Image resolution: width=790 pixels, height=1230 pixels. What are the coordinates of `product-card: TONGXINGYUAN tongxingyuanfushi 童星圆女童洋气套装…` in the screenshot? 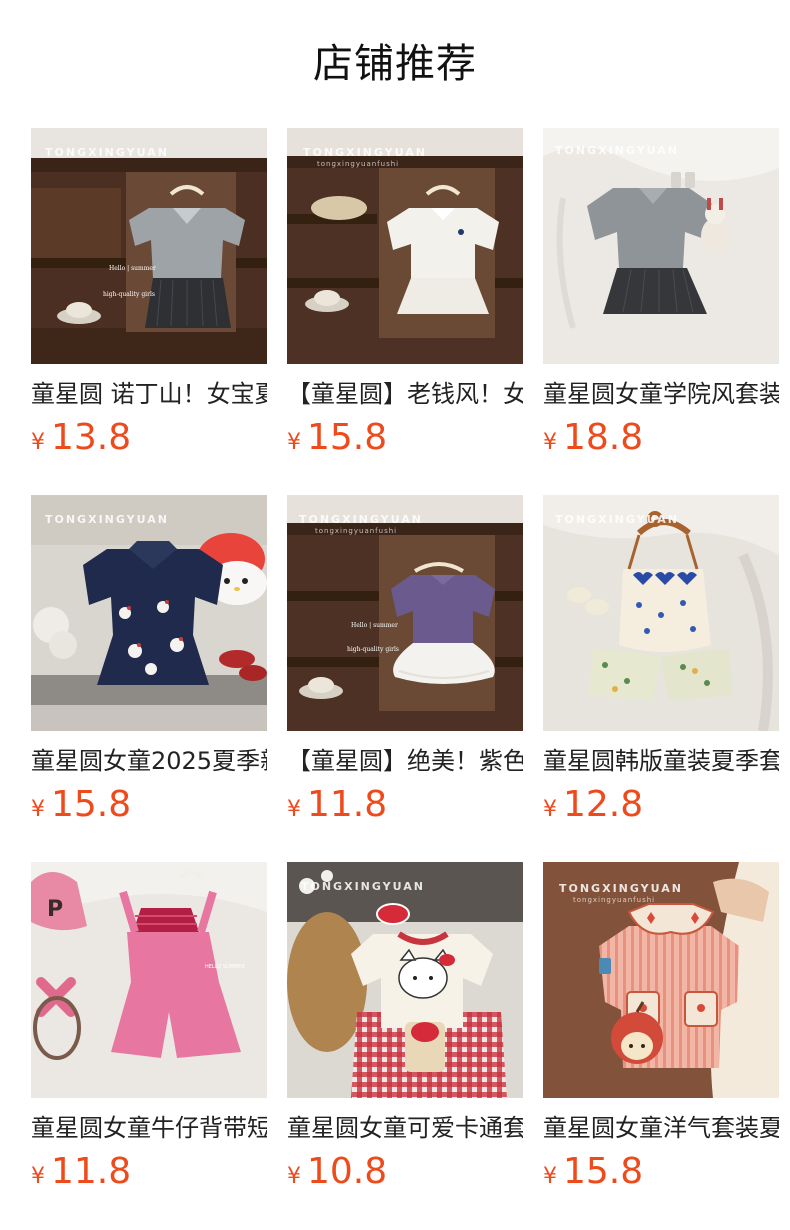 It's located at (661, 1045).